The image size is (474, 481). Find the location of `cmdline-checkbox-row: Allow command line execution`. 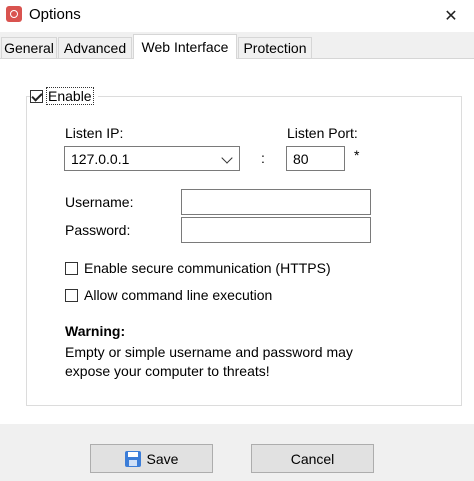

cmdline-checkbox-row: Allow command line execution is located at coordinates (168, 295).